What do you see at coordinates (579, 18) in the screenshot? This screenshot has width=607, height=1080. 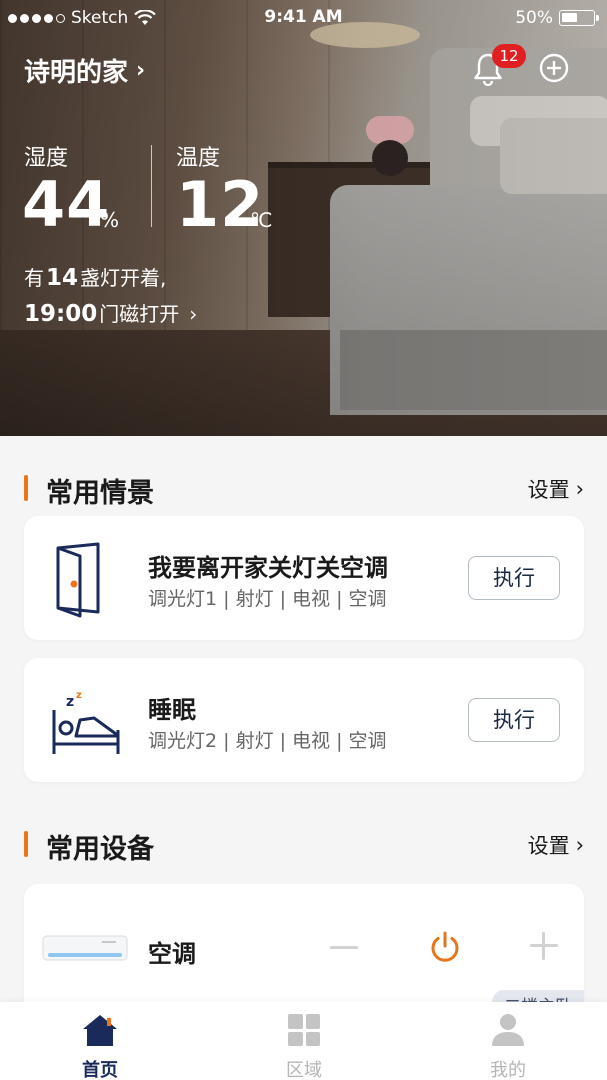 I see `battery-icon` at bounding box center [579, 18].